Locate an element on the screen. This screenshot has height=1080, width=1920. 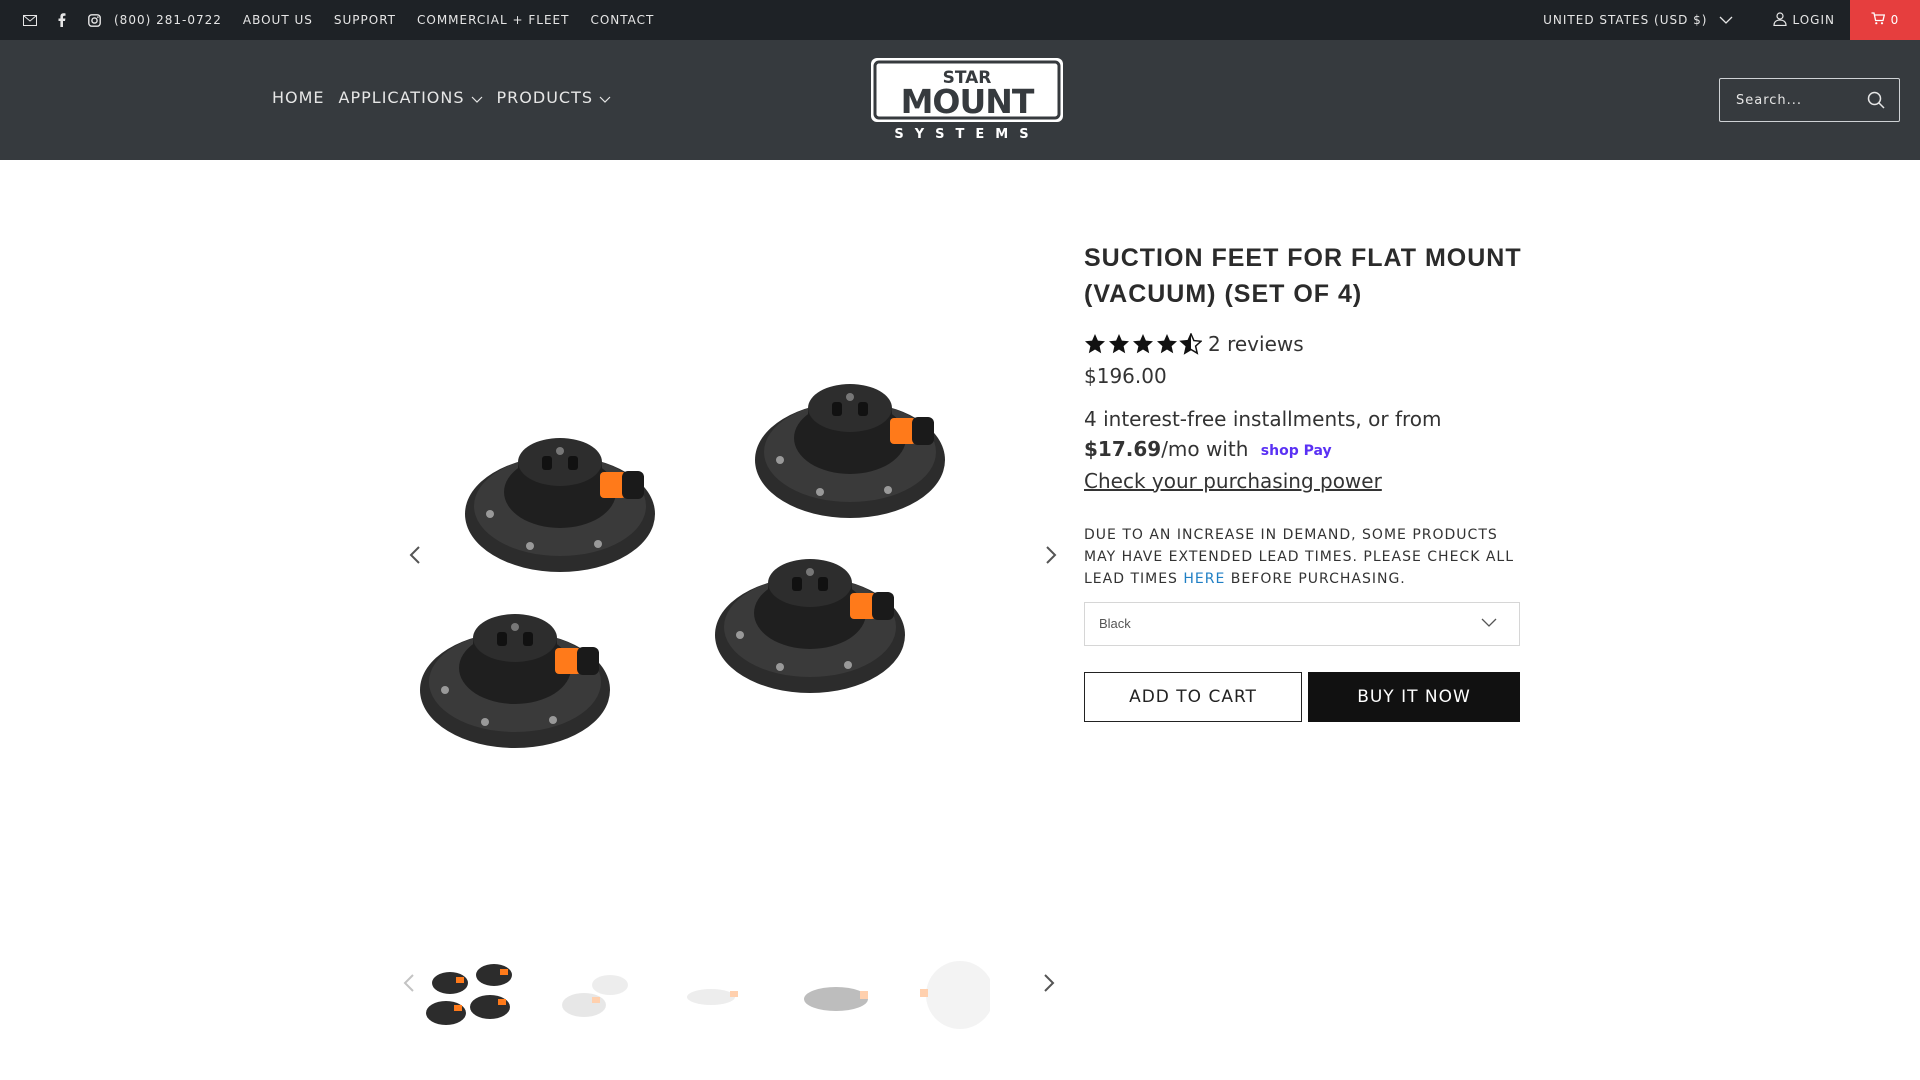
support-link: SUPPORT is located at coordinates (365, 20).